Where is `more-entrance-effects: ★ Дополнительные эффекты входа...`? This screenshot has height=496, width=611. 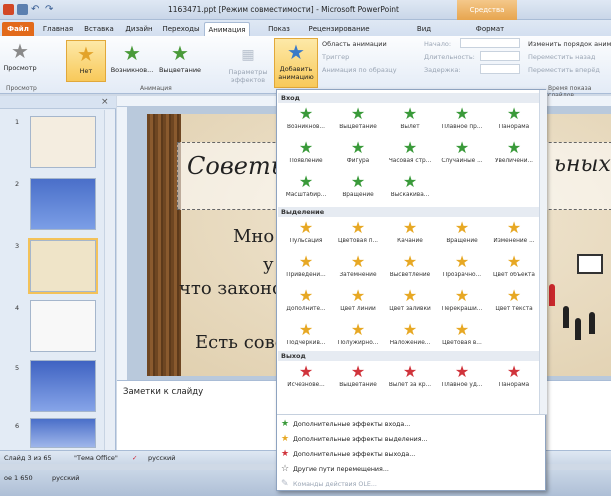 more-entrance-effects: ★ Дополнительные эффекты входа... is located at coordinates (345, 424).